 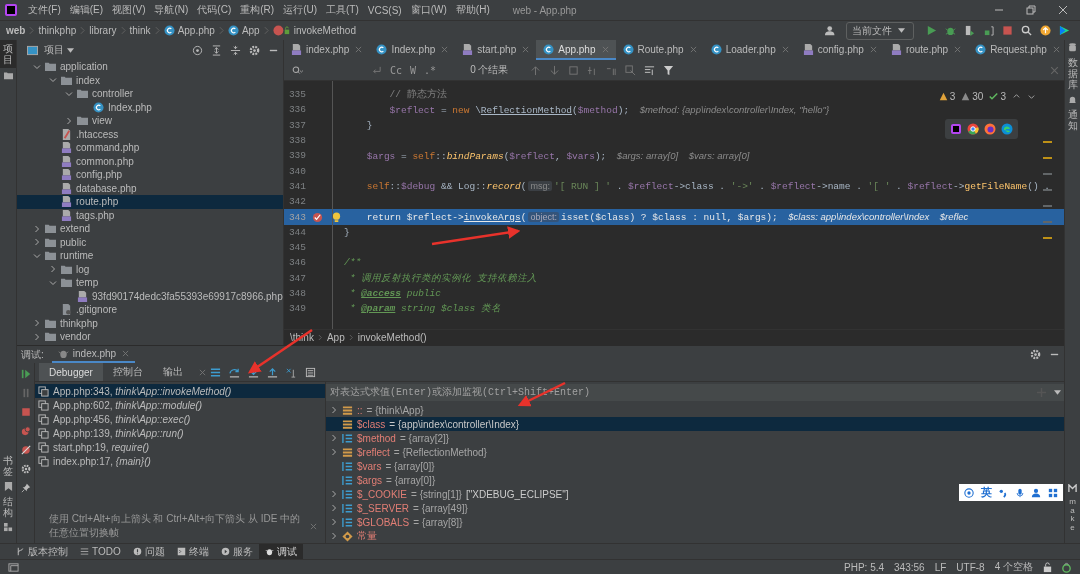 What do you see at coordinates (129, 10) in the screenshot?
I see `menu-item: 视图(V)` at bounding box center [129, 10].